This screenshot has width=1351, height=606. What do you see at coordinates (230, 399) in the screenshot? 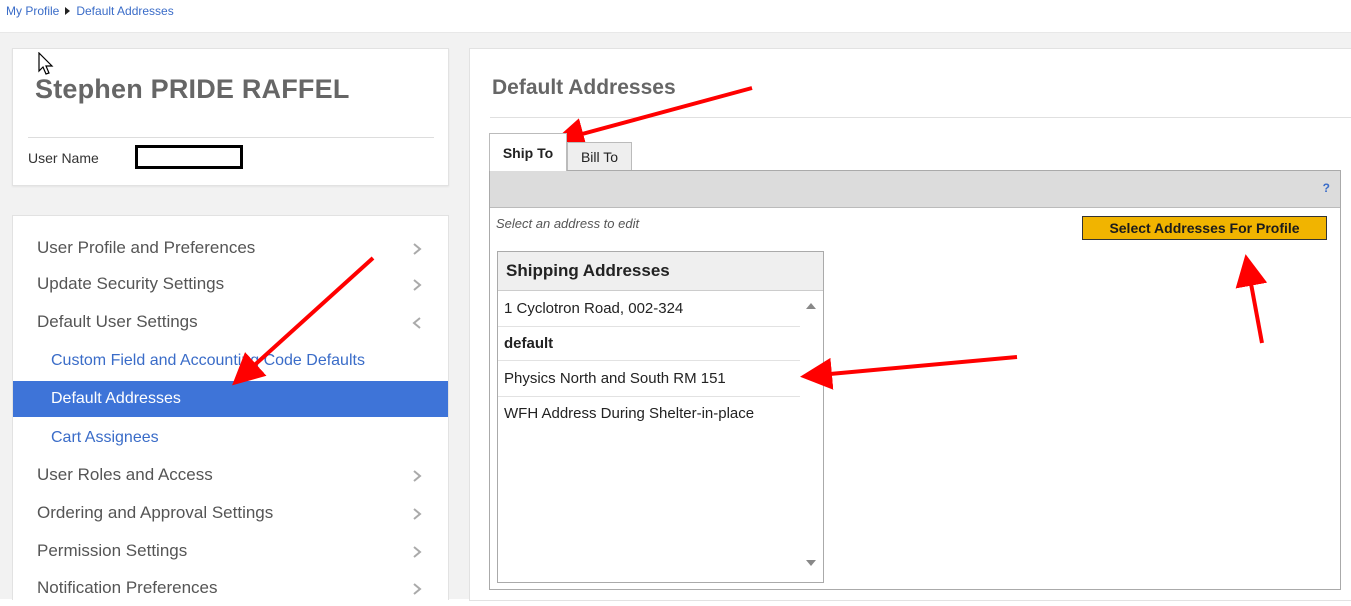
I see `nav-item-default-addresses: Default Addresses` at bounding box center [230, 399].